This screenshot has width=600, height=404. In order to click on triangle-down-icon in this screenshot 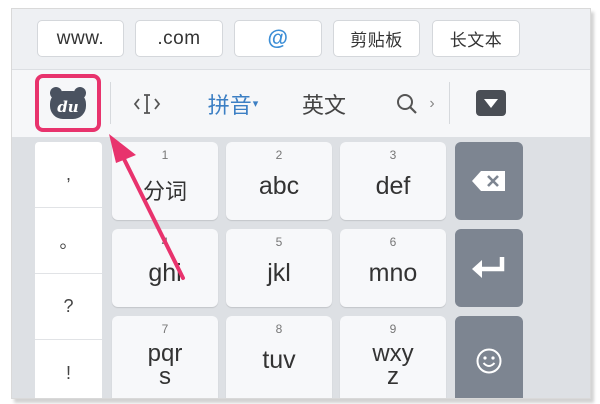, I will do `click(491, 103)`.